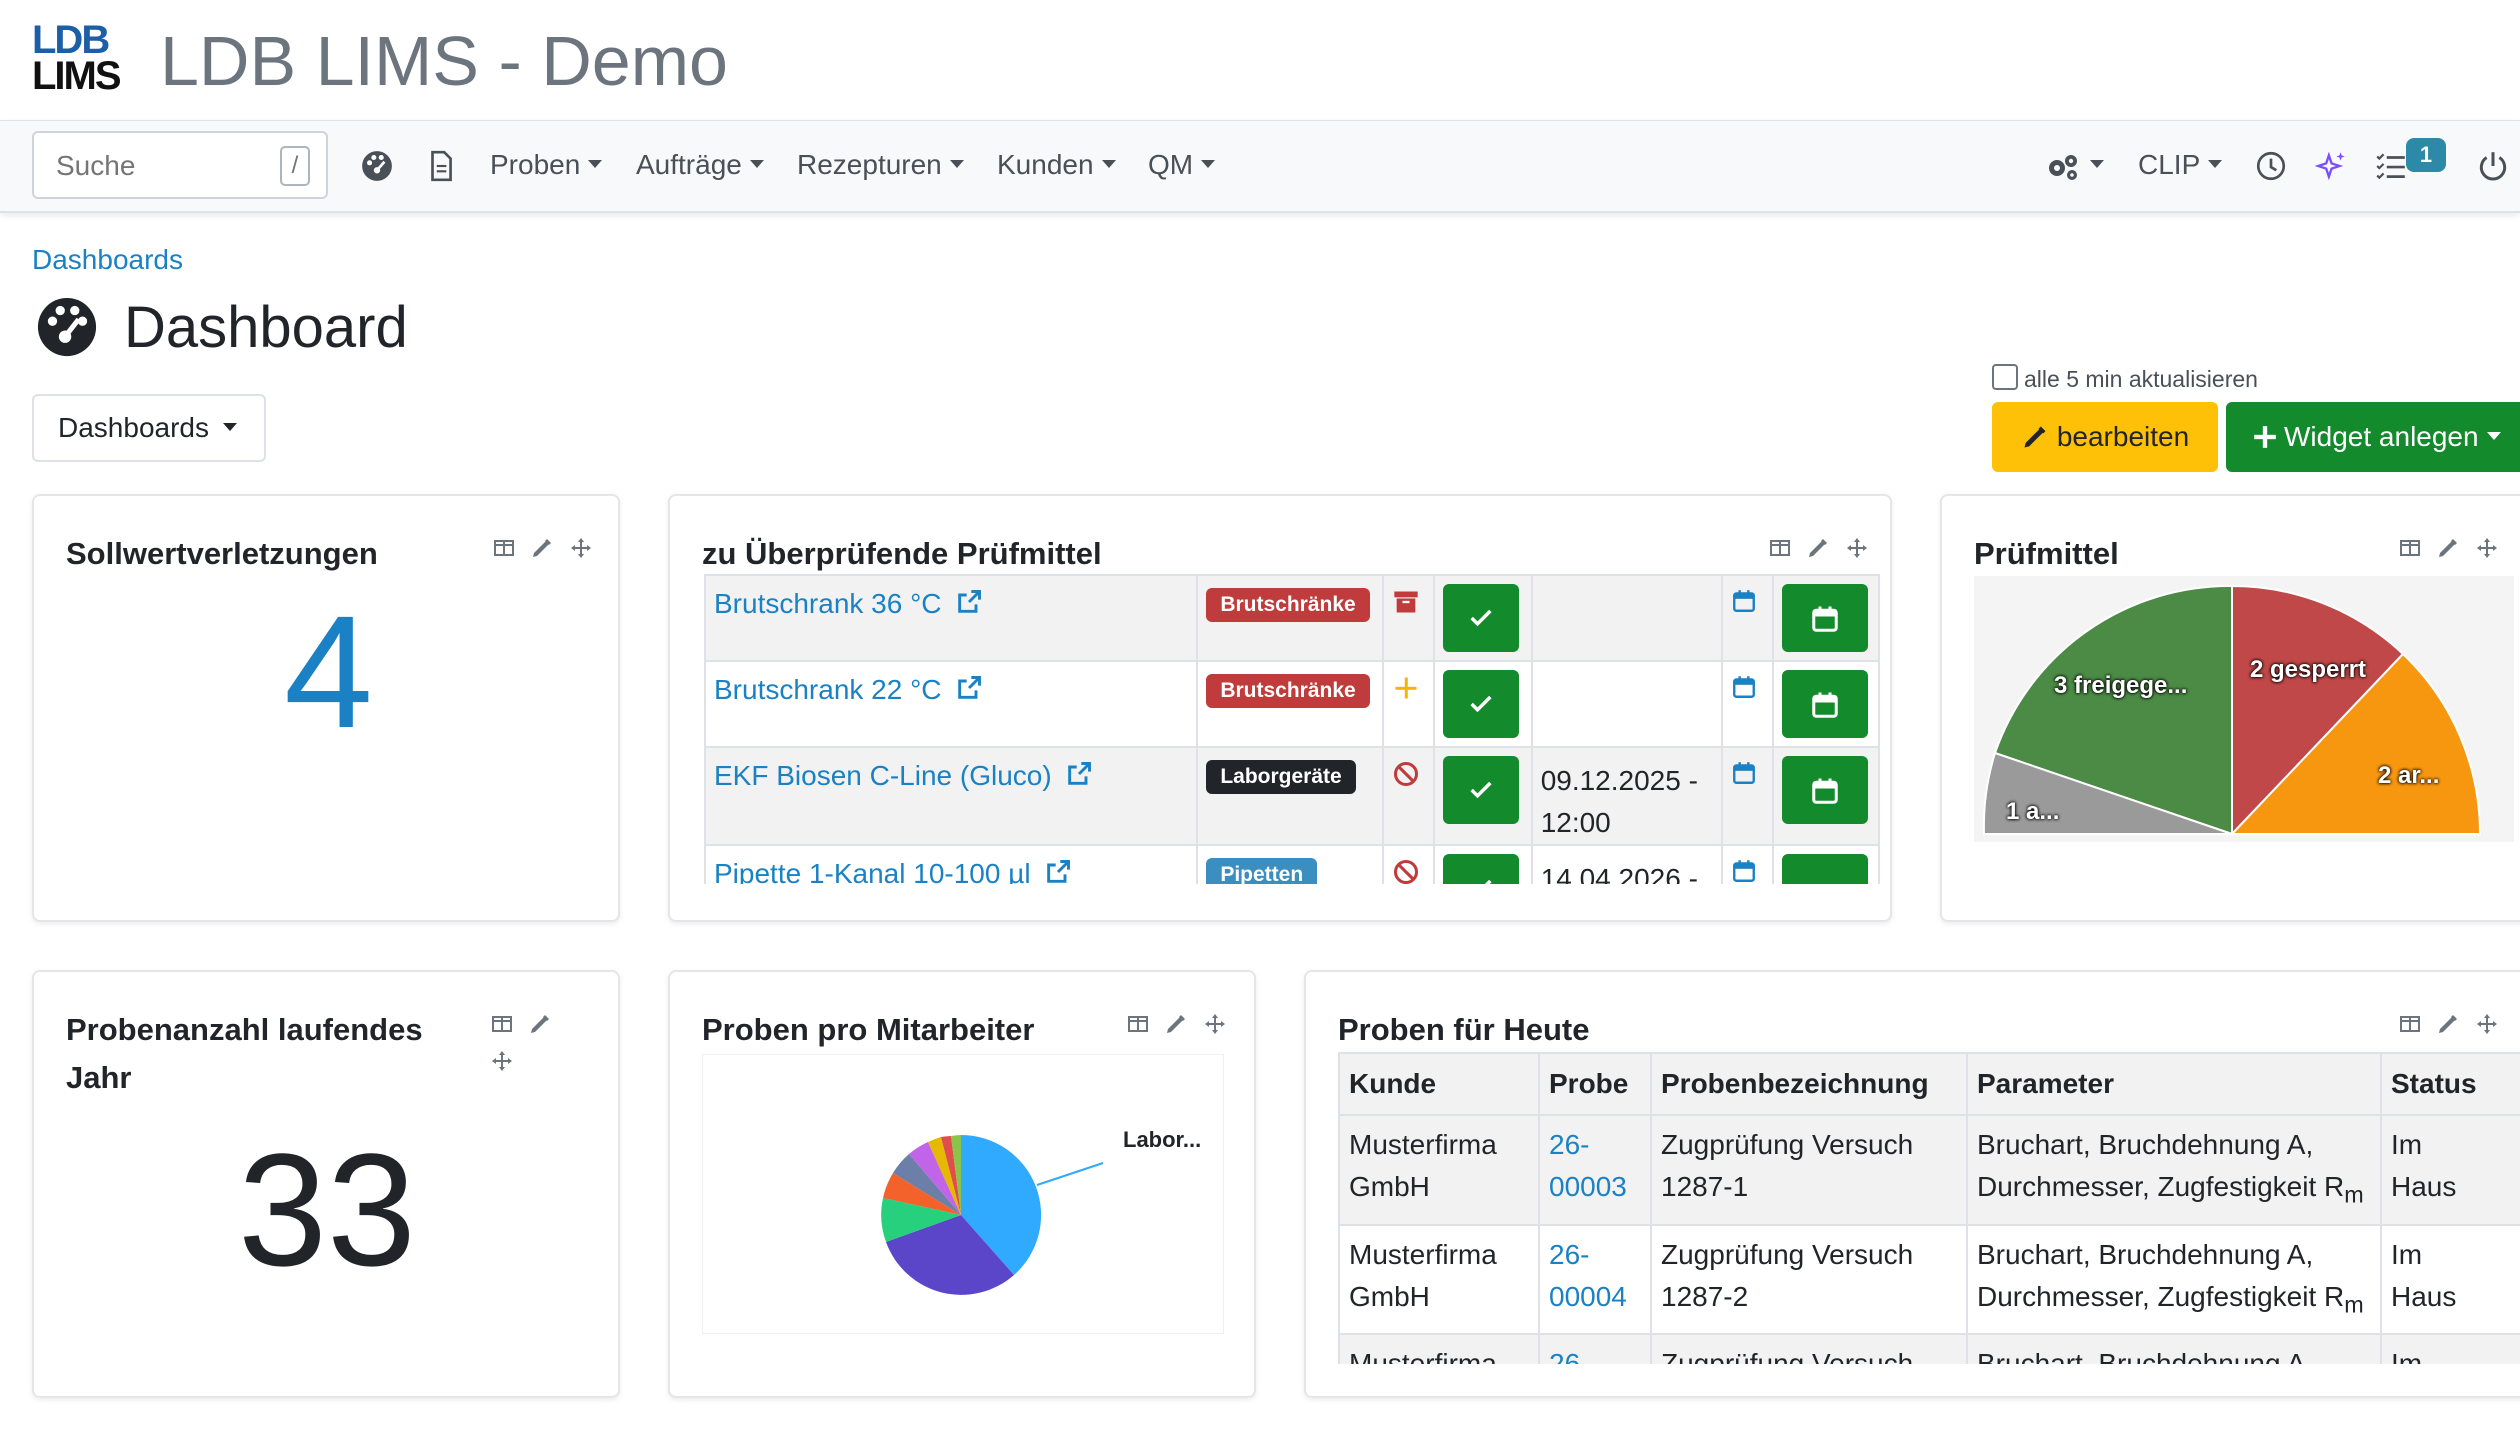  I want to click on column-header-parameter: Parameter, so click(2174, 1084).